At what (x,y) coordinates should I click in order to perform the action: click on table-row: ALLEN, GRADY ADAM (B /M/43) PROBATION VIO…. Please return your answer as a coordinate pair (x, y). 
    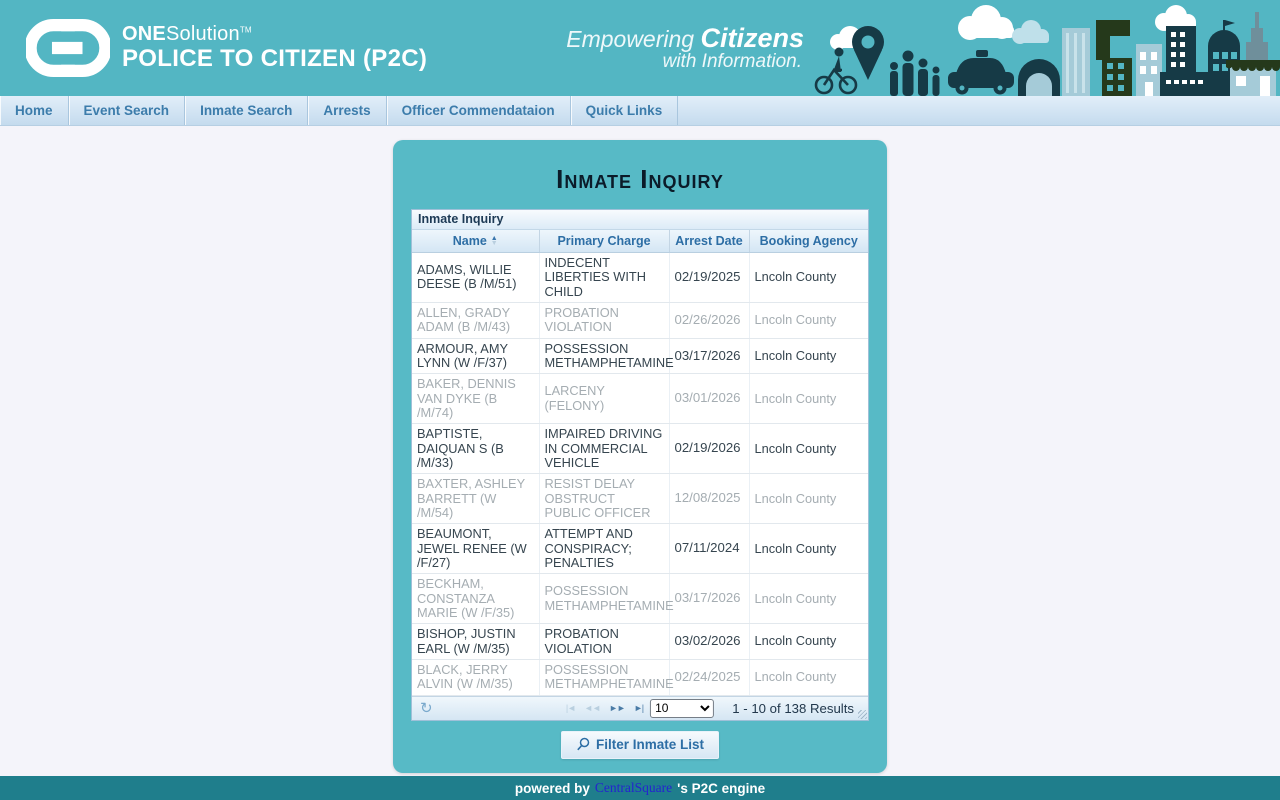
    Looking at the image, I should click on (640, 320).